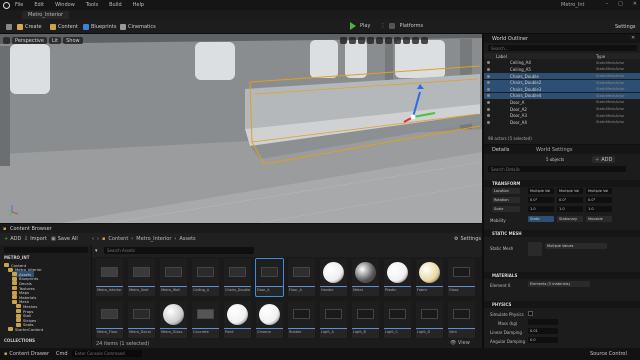 This screenshot has height=360, width=640. What do you see at coordinates (12, 239) in the screenshot?
I see `add-button: + ADD` at bounding box center [12, 239].